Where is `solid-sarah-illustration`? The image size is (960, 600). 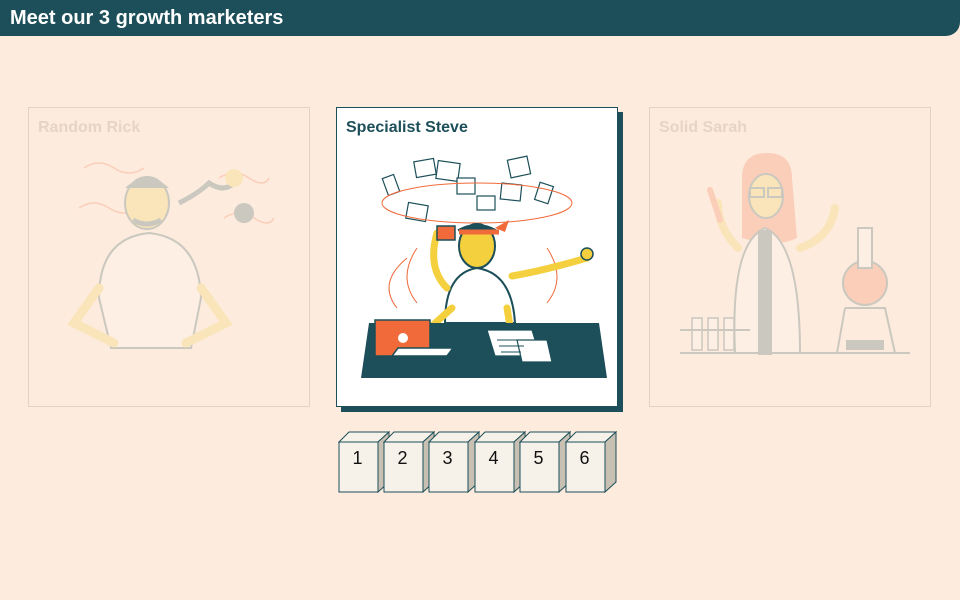 solid-sarah-illustration is located at coordinates (795, 254).